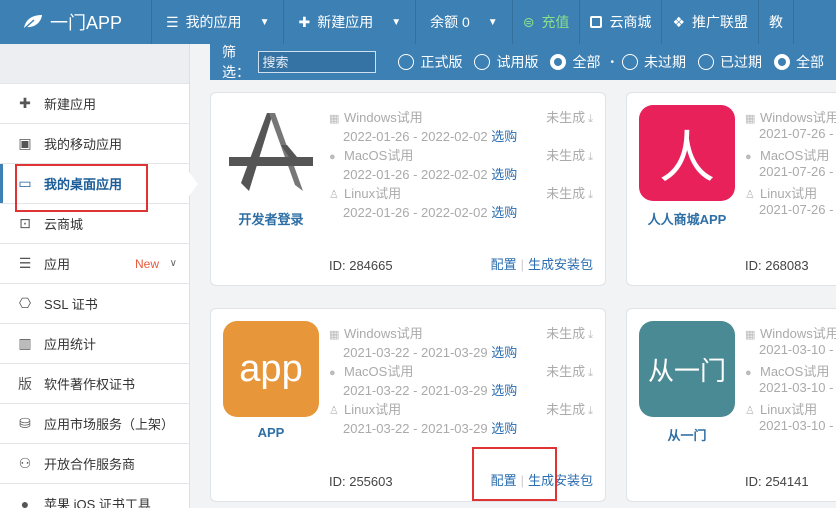  What do you see at coordinates (350, 22) in the screenshot?
I see `nav-new-app: ✚ 新建应用 ▼` at bounding box center [350, 22].